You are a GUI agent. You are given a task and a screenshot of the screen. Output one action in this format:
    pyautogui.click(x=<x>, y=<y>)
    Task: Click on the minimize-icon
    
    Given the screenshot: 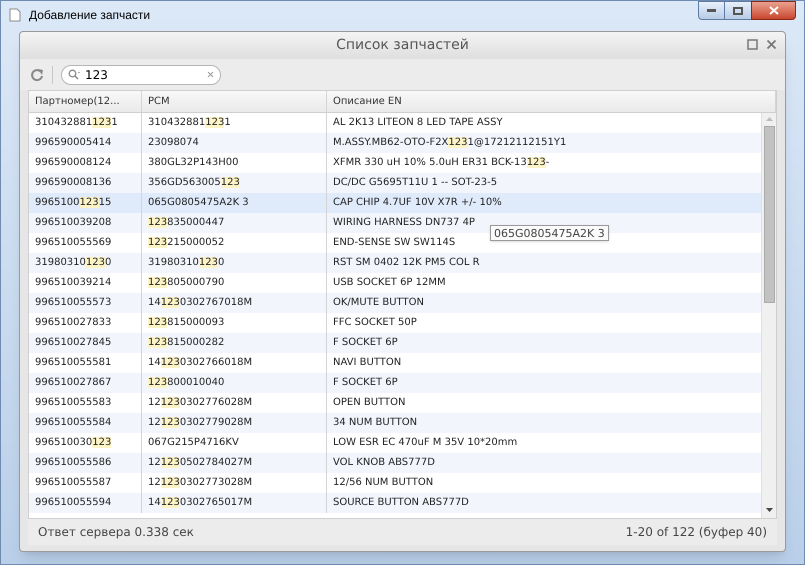 What is the action you would take?
    pyautogui.click(x=711, y=10)
    